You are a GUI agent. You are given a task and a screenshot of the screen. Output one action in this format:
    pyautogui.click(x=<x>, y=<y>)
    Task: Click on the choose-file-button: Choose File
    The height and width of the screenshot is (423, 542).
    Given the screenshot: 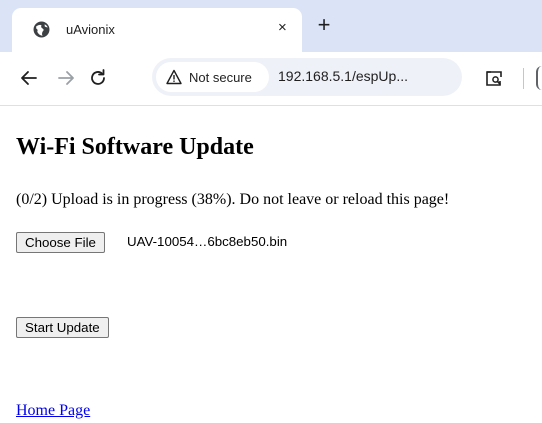 What is the action you would take?
    pyautogui.click(x=60, y=242)
    